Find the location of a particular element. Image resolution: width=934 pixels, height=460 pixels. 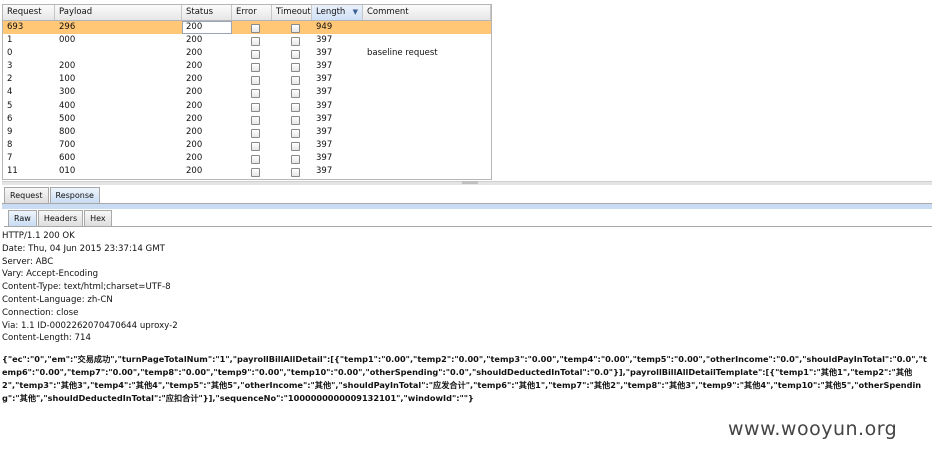

tab-raw: Raw is located at coordinates (22, 218).